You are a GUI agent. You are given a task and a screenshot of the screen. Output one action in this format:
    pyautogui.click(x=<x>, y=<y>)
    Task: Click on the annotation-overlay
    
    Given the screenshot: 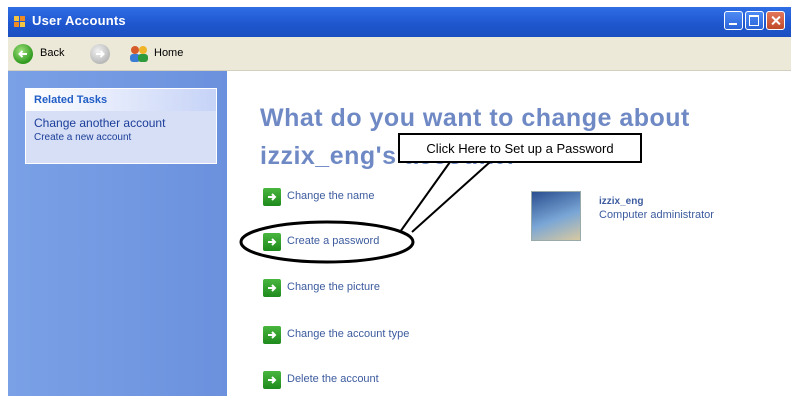 What is the action you would take?
    pyautogui.click(x=365, y=212)
    